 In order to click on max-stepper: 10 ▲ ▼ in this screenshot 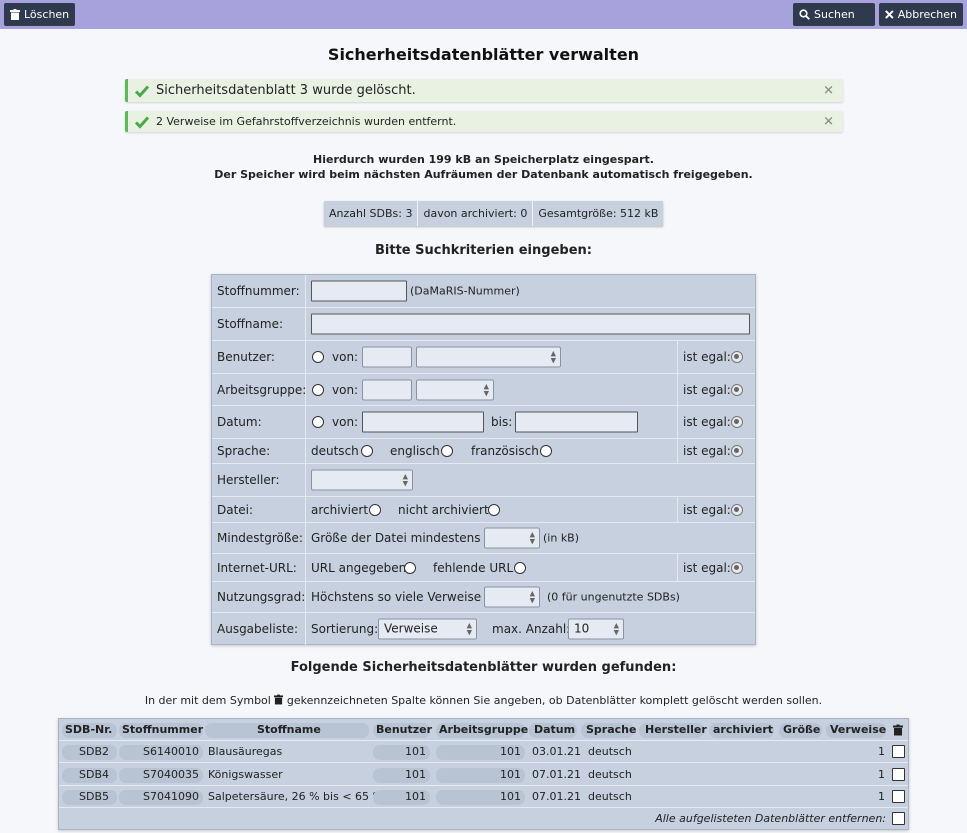, I will do `click(596, 629)`.